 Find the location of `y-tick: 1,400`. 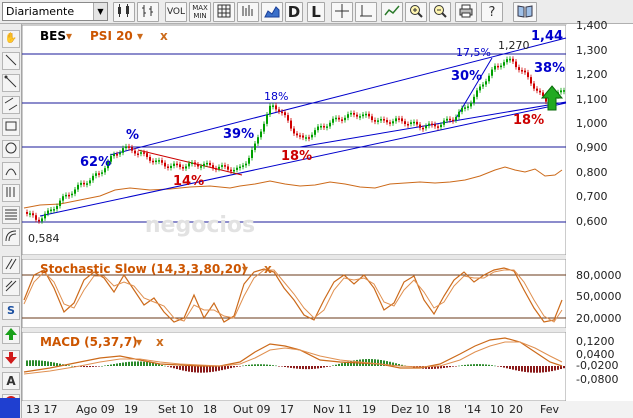

y-tick: 1,400 is located at coordinates (592, 25).